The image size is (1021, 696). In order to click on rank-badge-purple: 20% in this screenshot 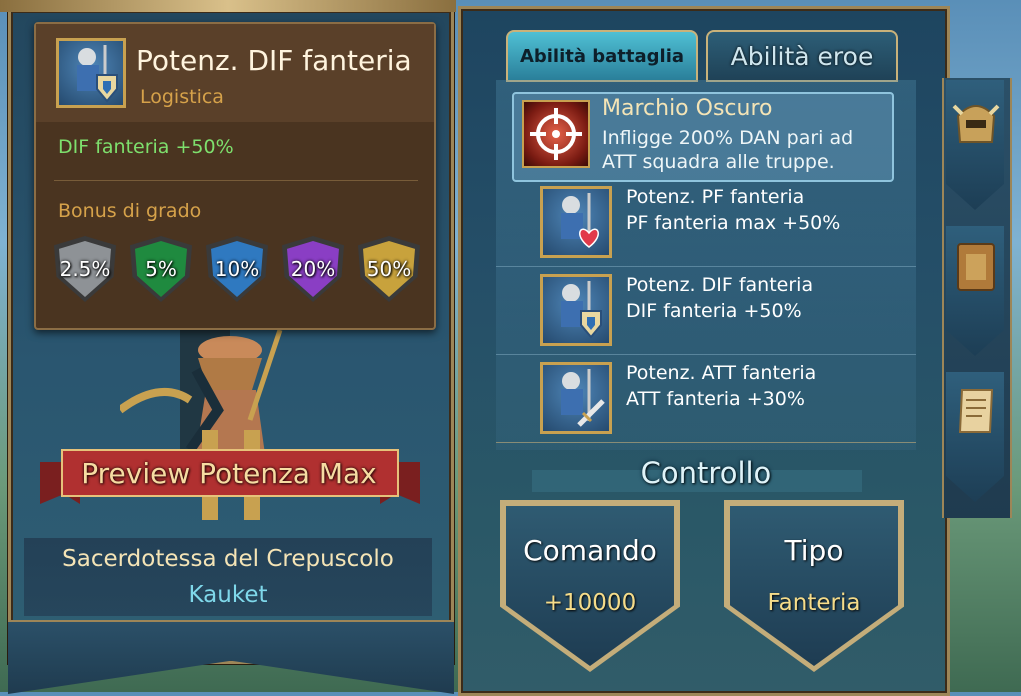, I will do `click(313, 269)`.